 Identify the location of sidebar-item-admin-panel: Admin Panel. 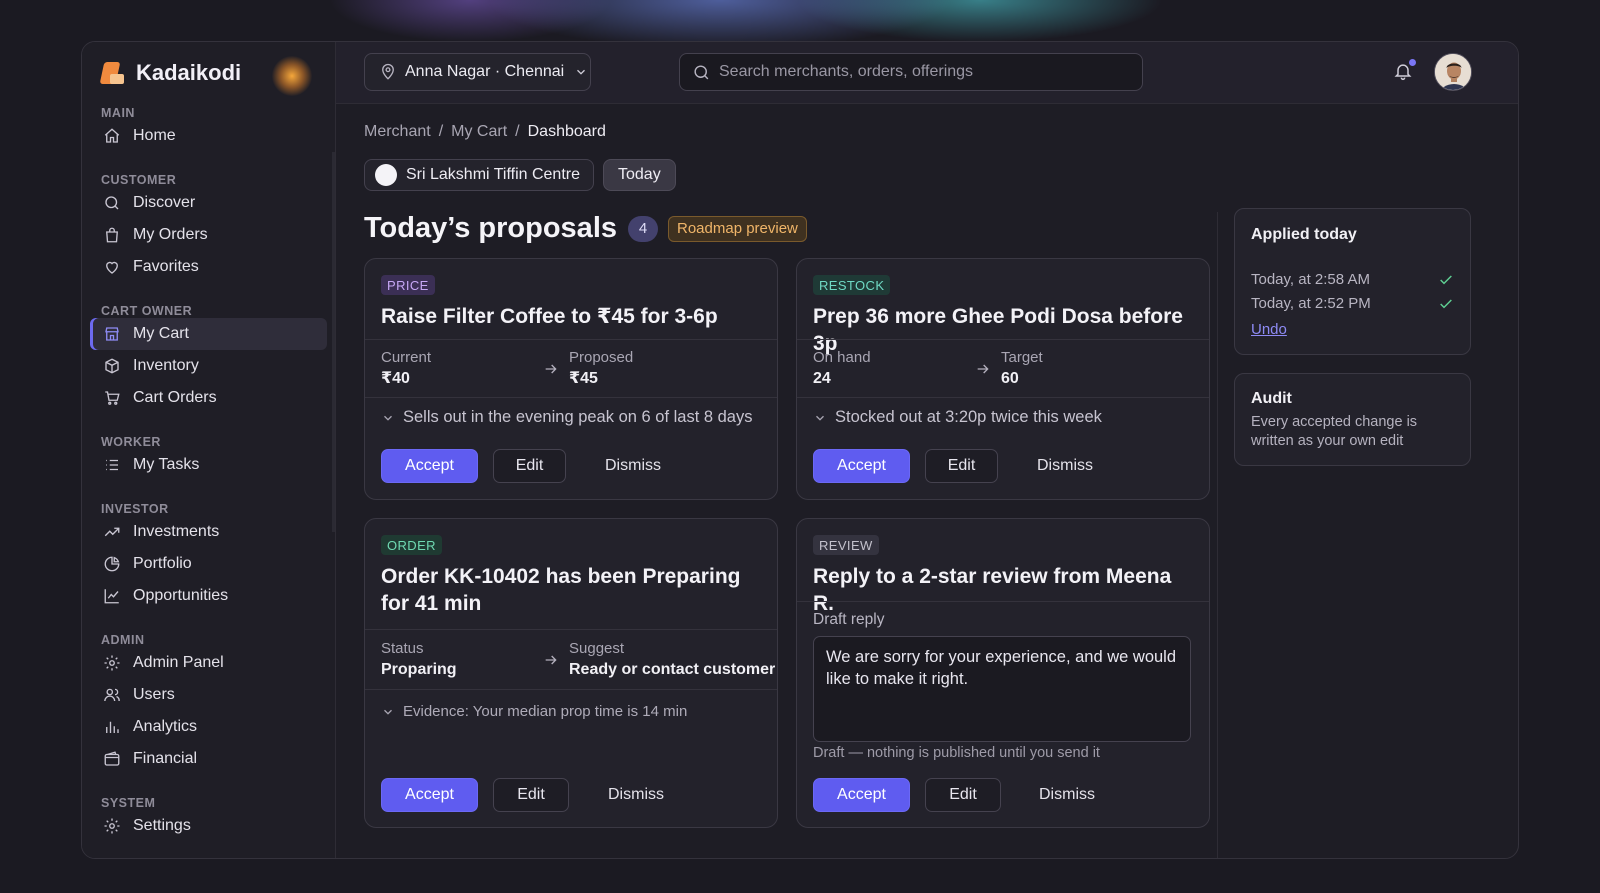
(208, 663).